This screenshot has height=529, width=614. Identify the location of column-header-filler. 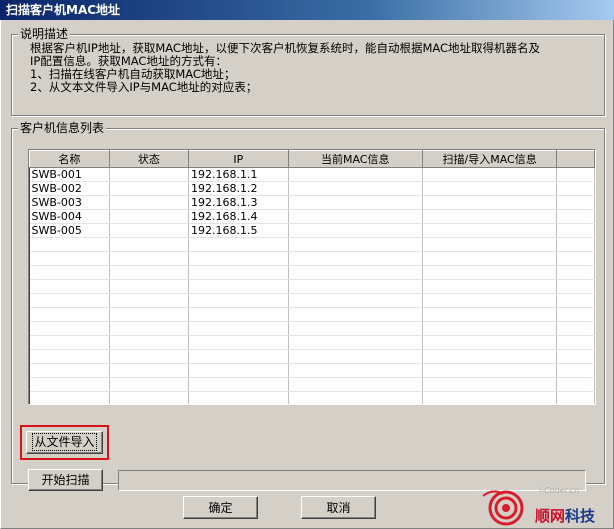
(575, 159).